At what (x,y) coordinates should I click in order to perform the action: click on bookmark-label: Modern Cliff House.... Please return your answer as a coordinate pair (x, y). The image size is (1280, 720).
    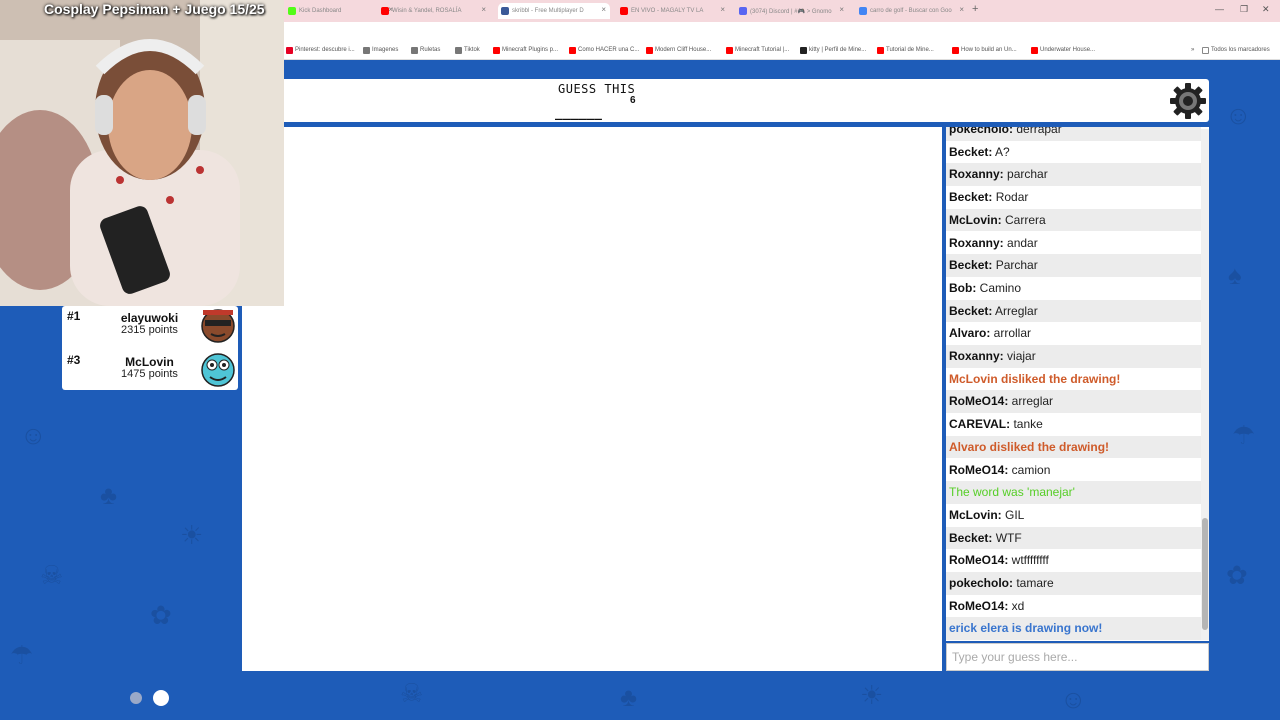
    Looking at the image, I should click on (683, 50).